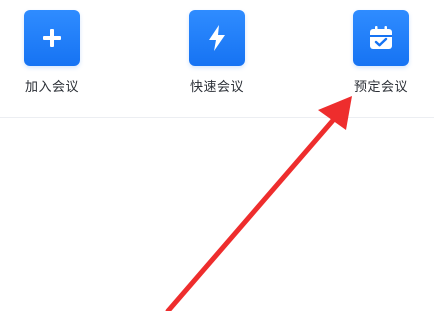 This screenshot has height=311, width=434. Describe the element at coordinates (51, 87) in the screenshot. I see `join-meeting-label: 加入会议` at that location.